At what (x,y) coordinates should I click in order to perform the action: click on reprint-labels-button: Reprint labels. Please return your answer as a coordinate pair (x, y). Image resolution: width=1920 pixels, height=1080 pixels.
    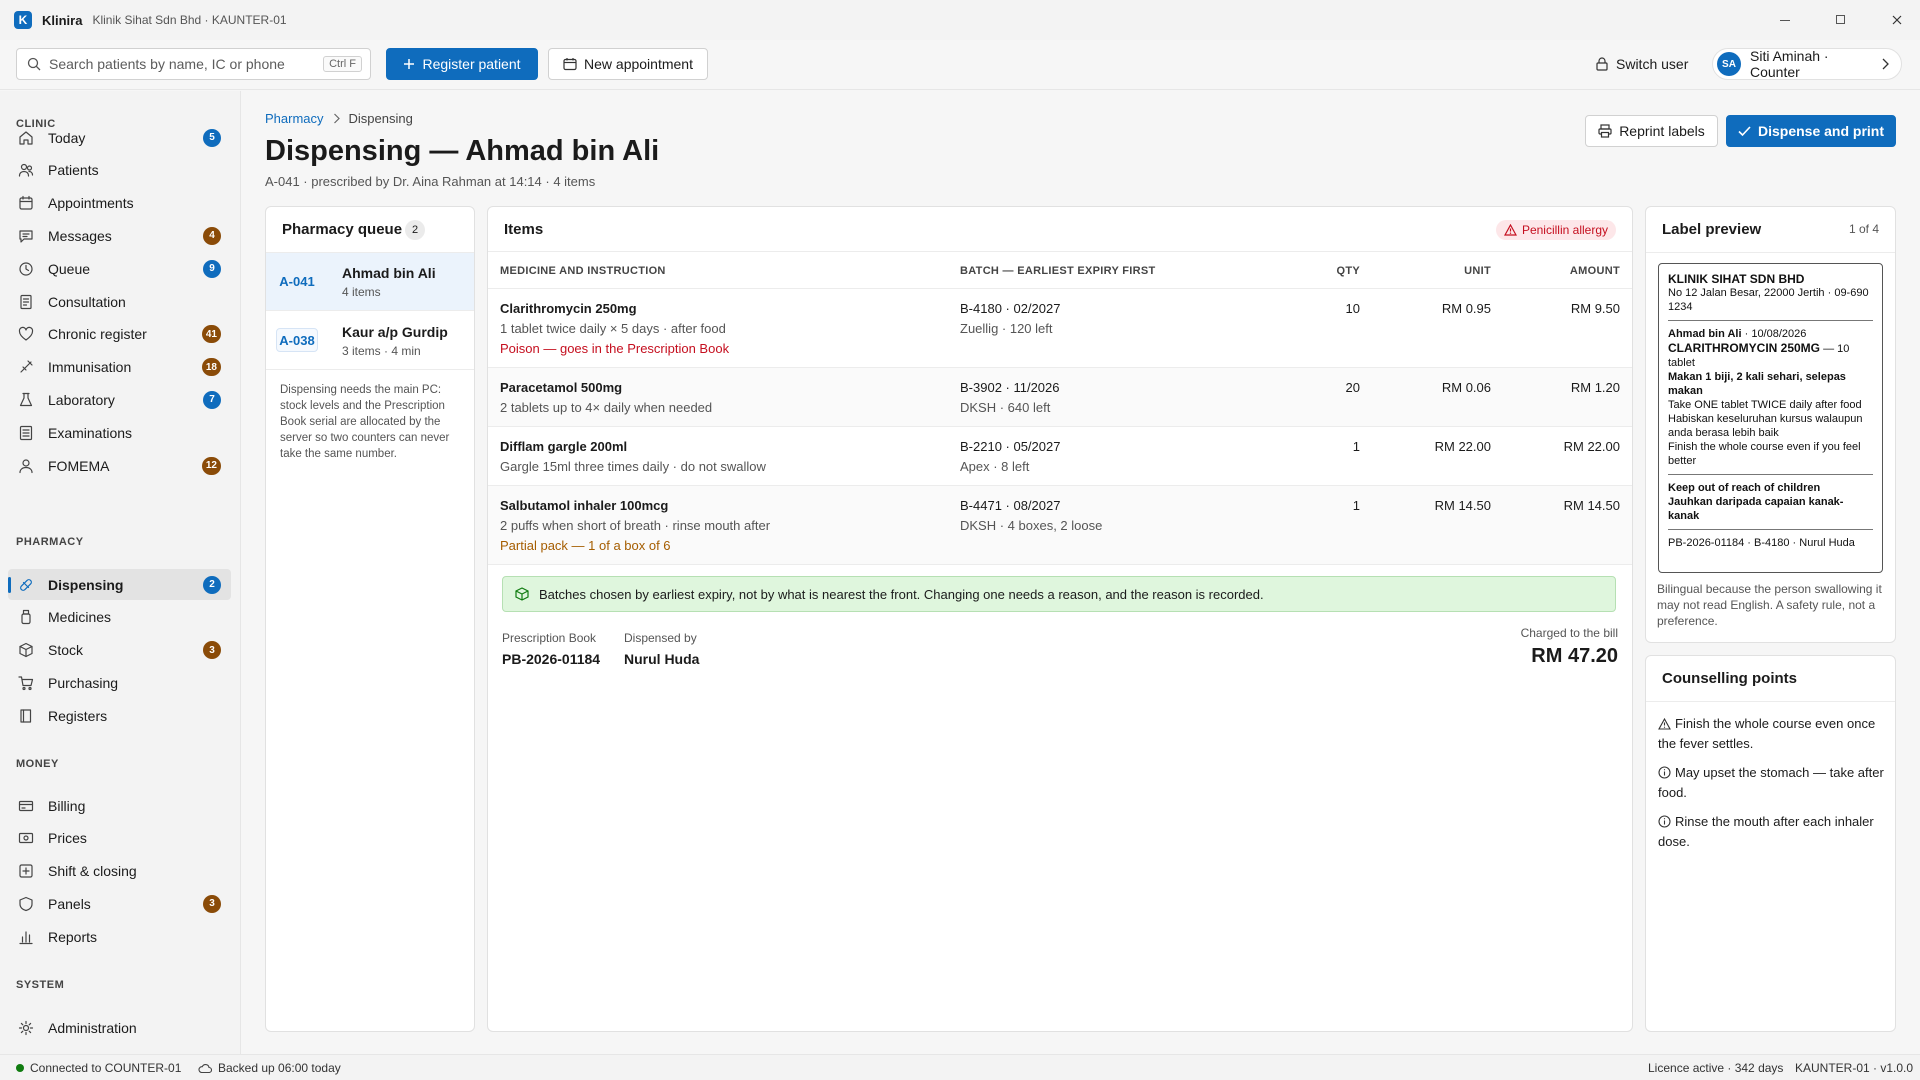
    Looking at the image, I should click on (1651, 131).